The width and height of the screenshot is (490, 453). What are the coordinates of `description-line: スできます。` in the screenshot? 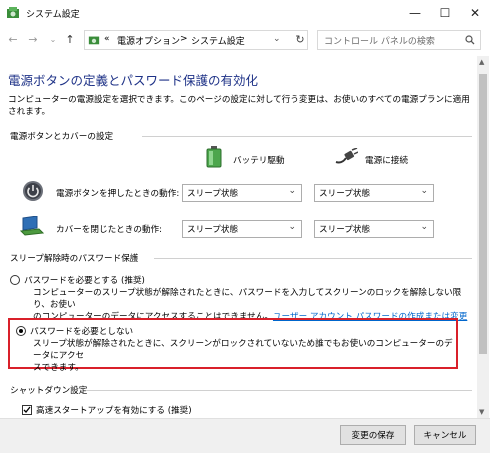 It's located at (58, 368).